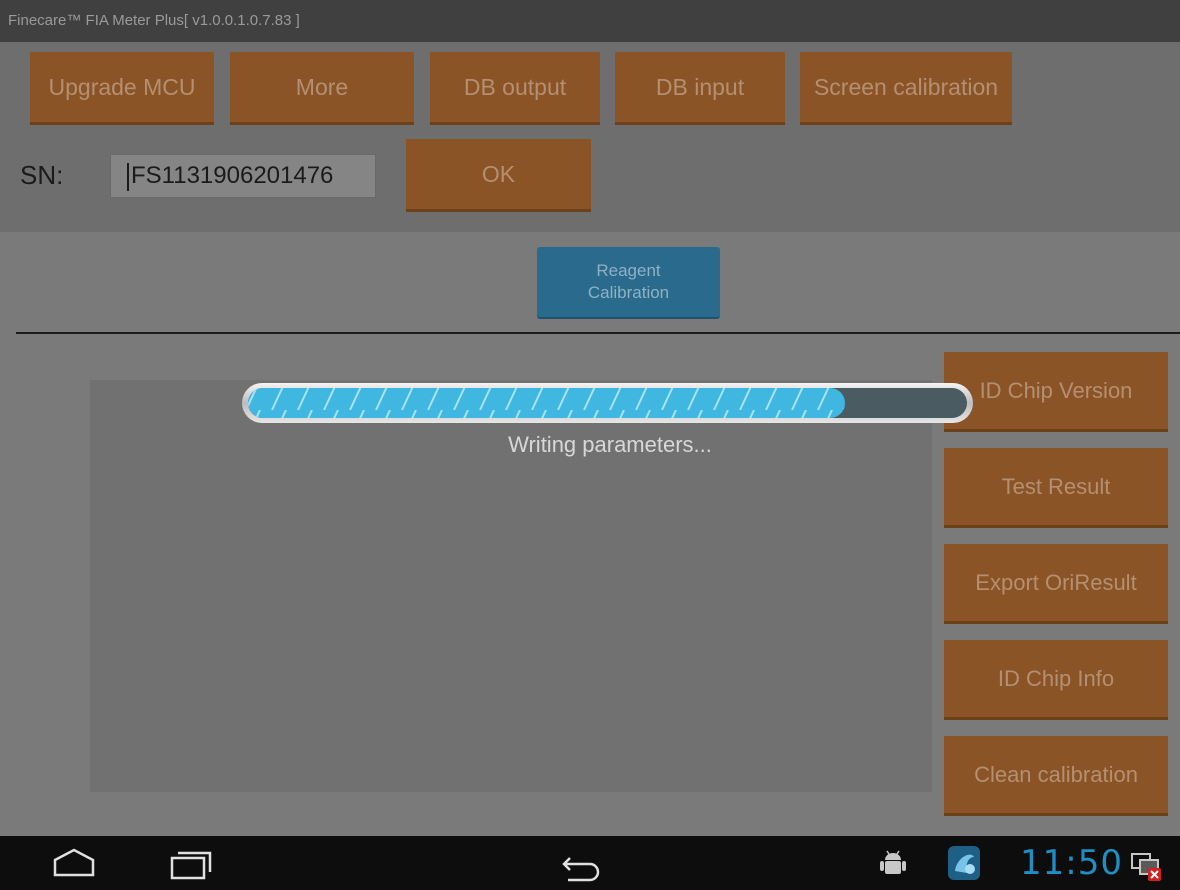  What do you see at coordinates (628, 292) in the screenshot?
I see `reagent-label-line2: Calibration` at bounding box center [628, 292].